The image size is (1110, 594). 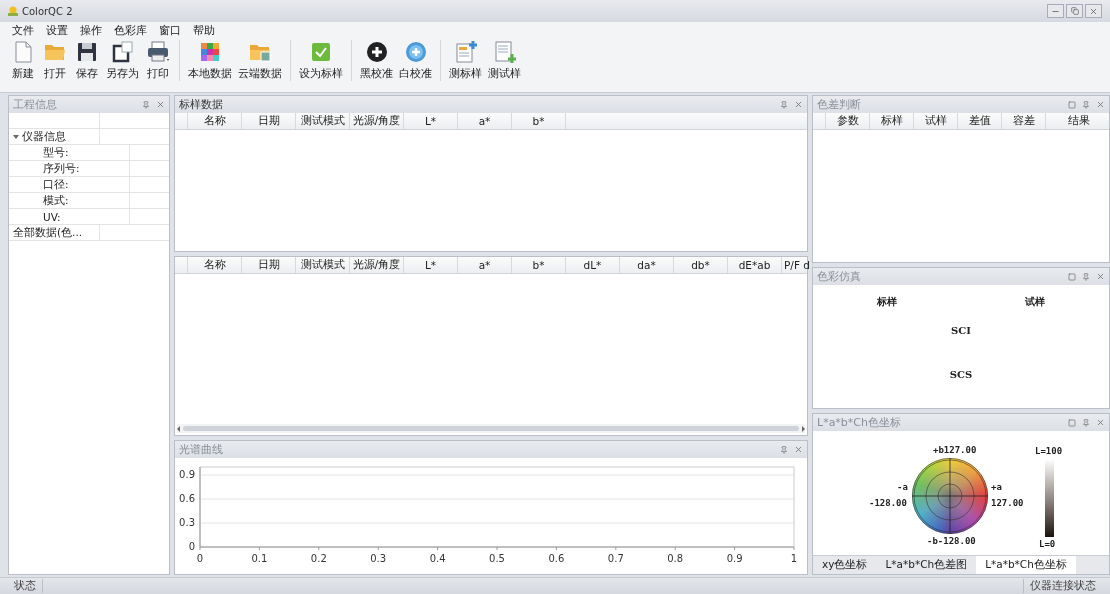 I want to click on sample-label: 试样, so click(x=1035, y=302).